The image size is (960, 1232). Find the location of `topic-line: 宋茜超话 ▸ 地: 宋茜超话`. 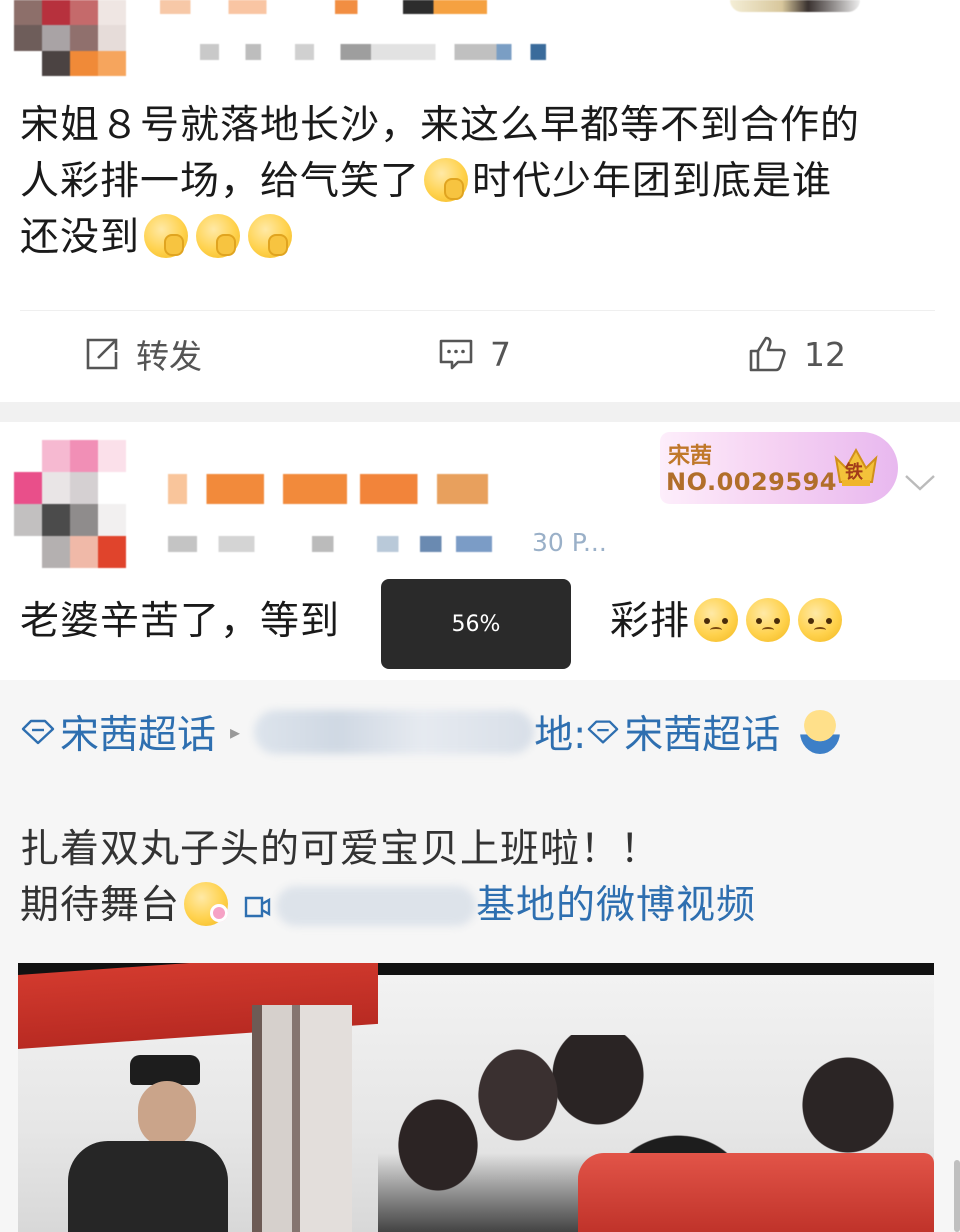

topic-line: 宋茜超话 ▸ 地: 宋茜超话 is located at coordinates (430, 732).